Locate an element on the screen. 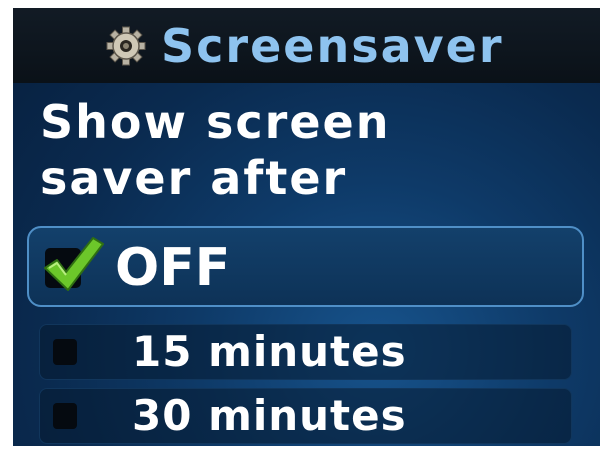  prompt-line-1: Show screen is located at coordinates (215, 122).